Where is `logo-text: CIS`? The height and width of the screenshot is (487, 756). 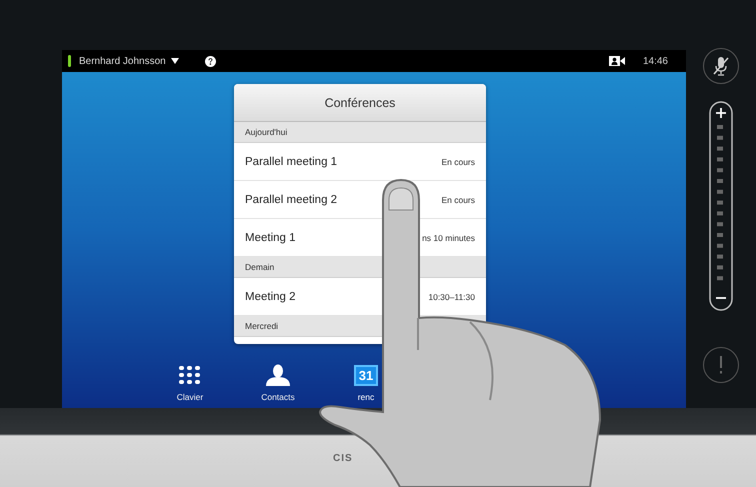
logo-text: CIS is located at coordinates (343, 458).